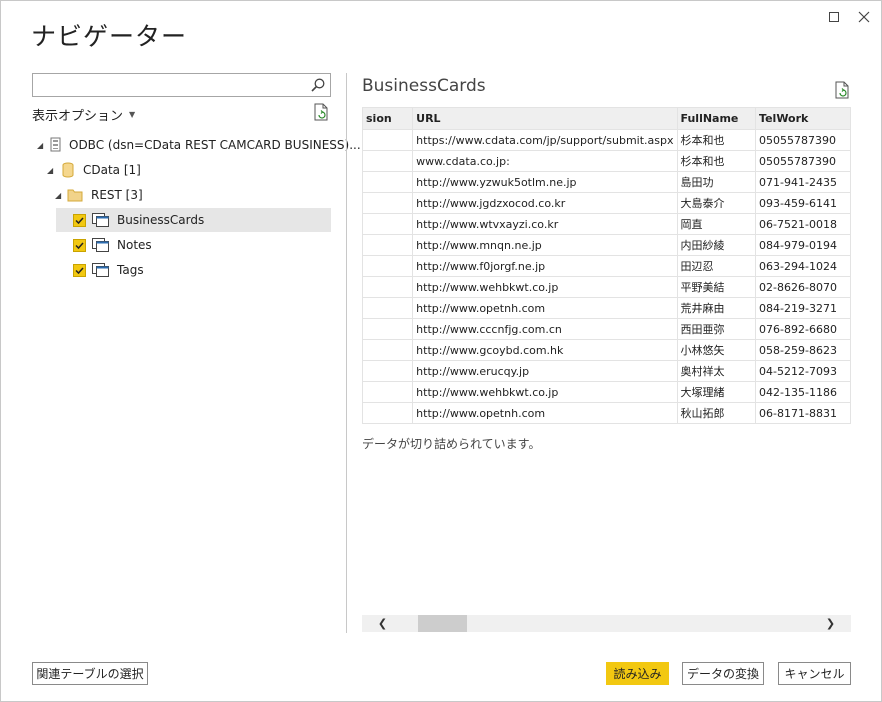 The image size is (882, 702). I want to click on cancel-button: キャンセル, so click(814, 673).